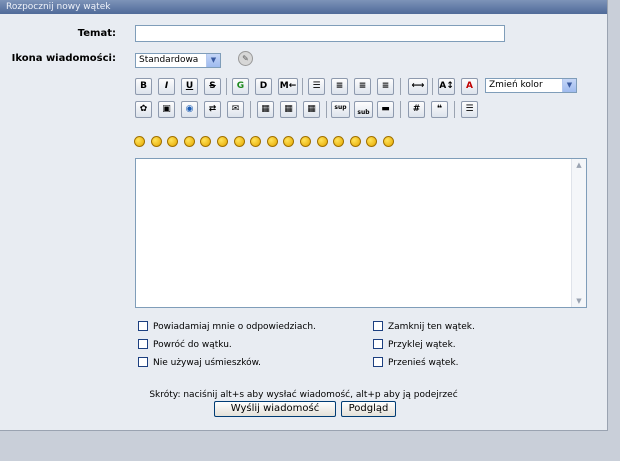 The image size is (620, 461). Describe the element at coordinates (207, 363) in the screenshot. I see `no-smileys-label: Nie używaj uśmieszków.` at that location.